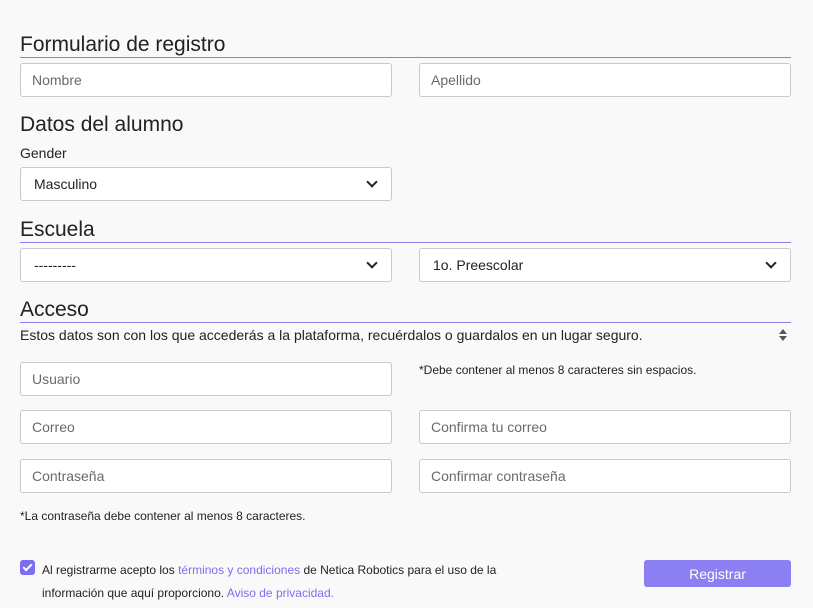  What do you see at coordinates (206, 379) in the screenshot?
I see `usuario-input` at bounding box center [206, 379].